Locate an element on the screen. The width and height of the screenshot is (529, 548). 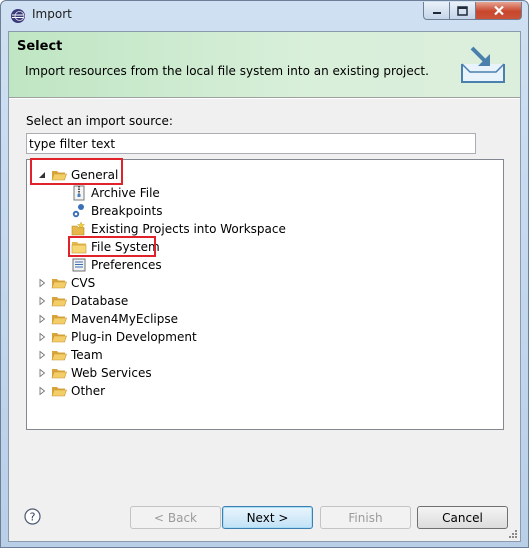
back-button: < Back is located at coordinates (175, 517).